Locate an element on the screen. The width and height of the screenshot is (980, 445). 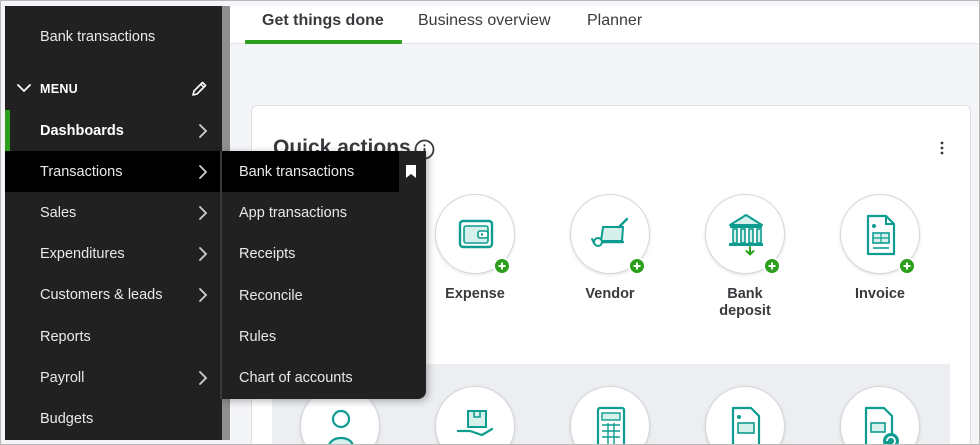
invoice-icon is located at coordinates (881, 235).